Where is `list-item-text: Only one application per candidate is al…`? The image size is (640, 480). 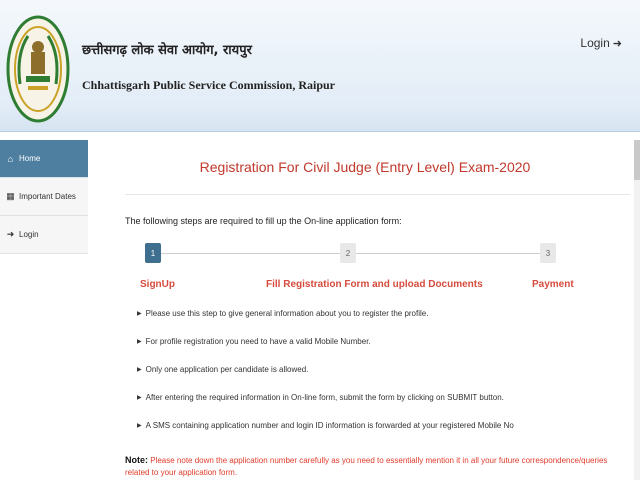 list-item-text: Only one application per candidate is al… is located at coordinates (227, 369).